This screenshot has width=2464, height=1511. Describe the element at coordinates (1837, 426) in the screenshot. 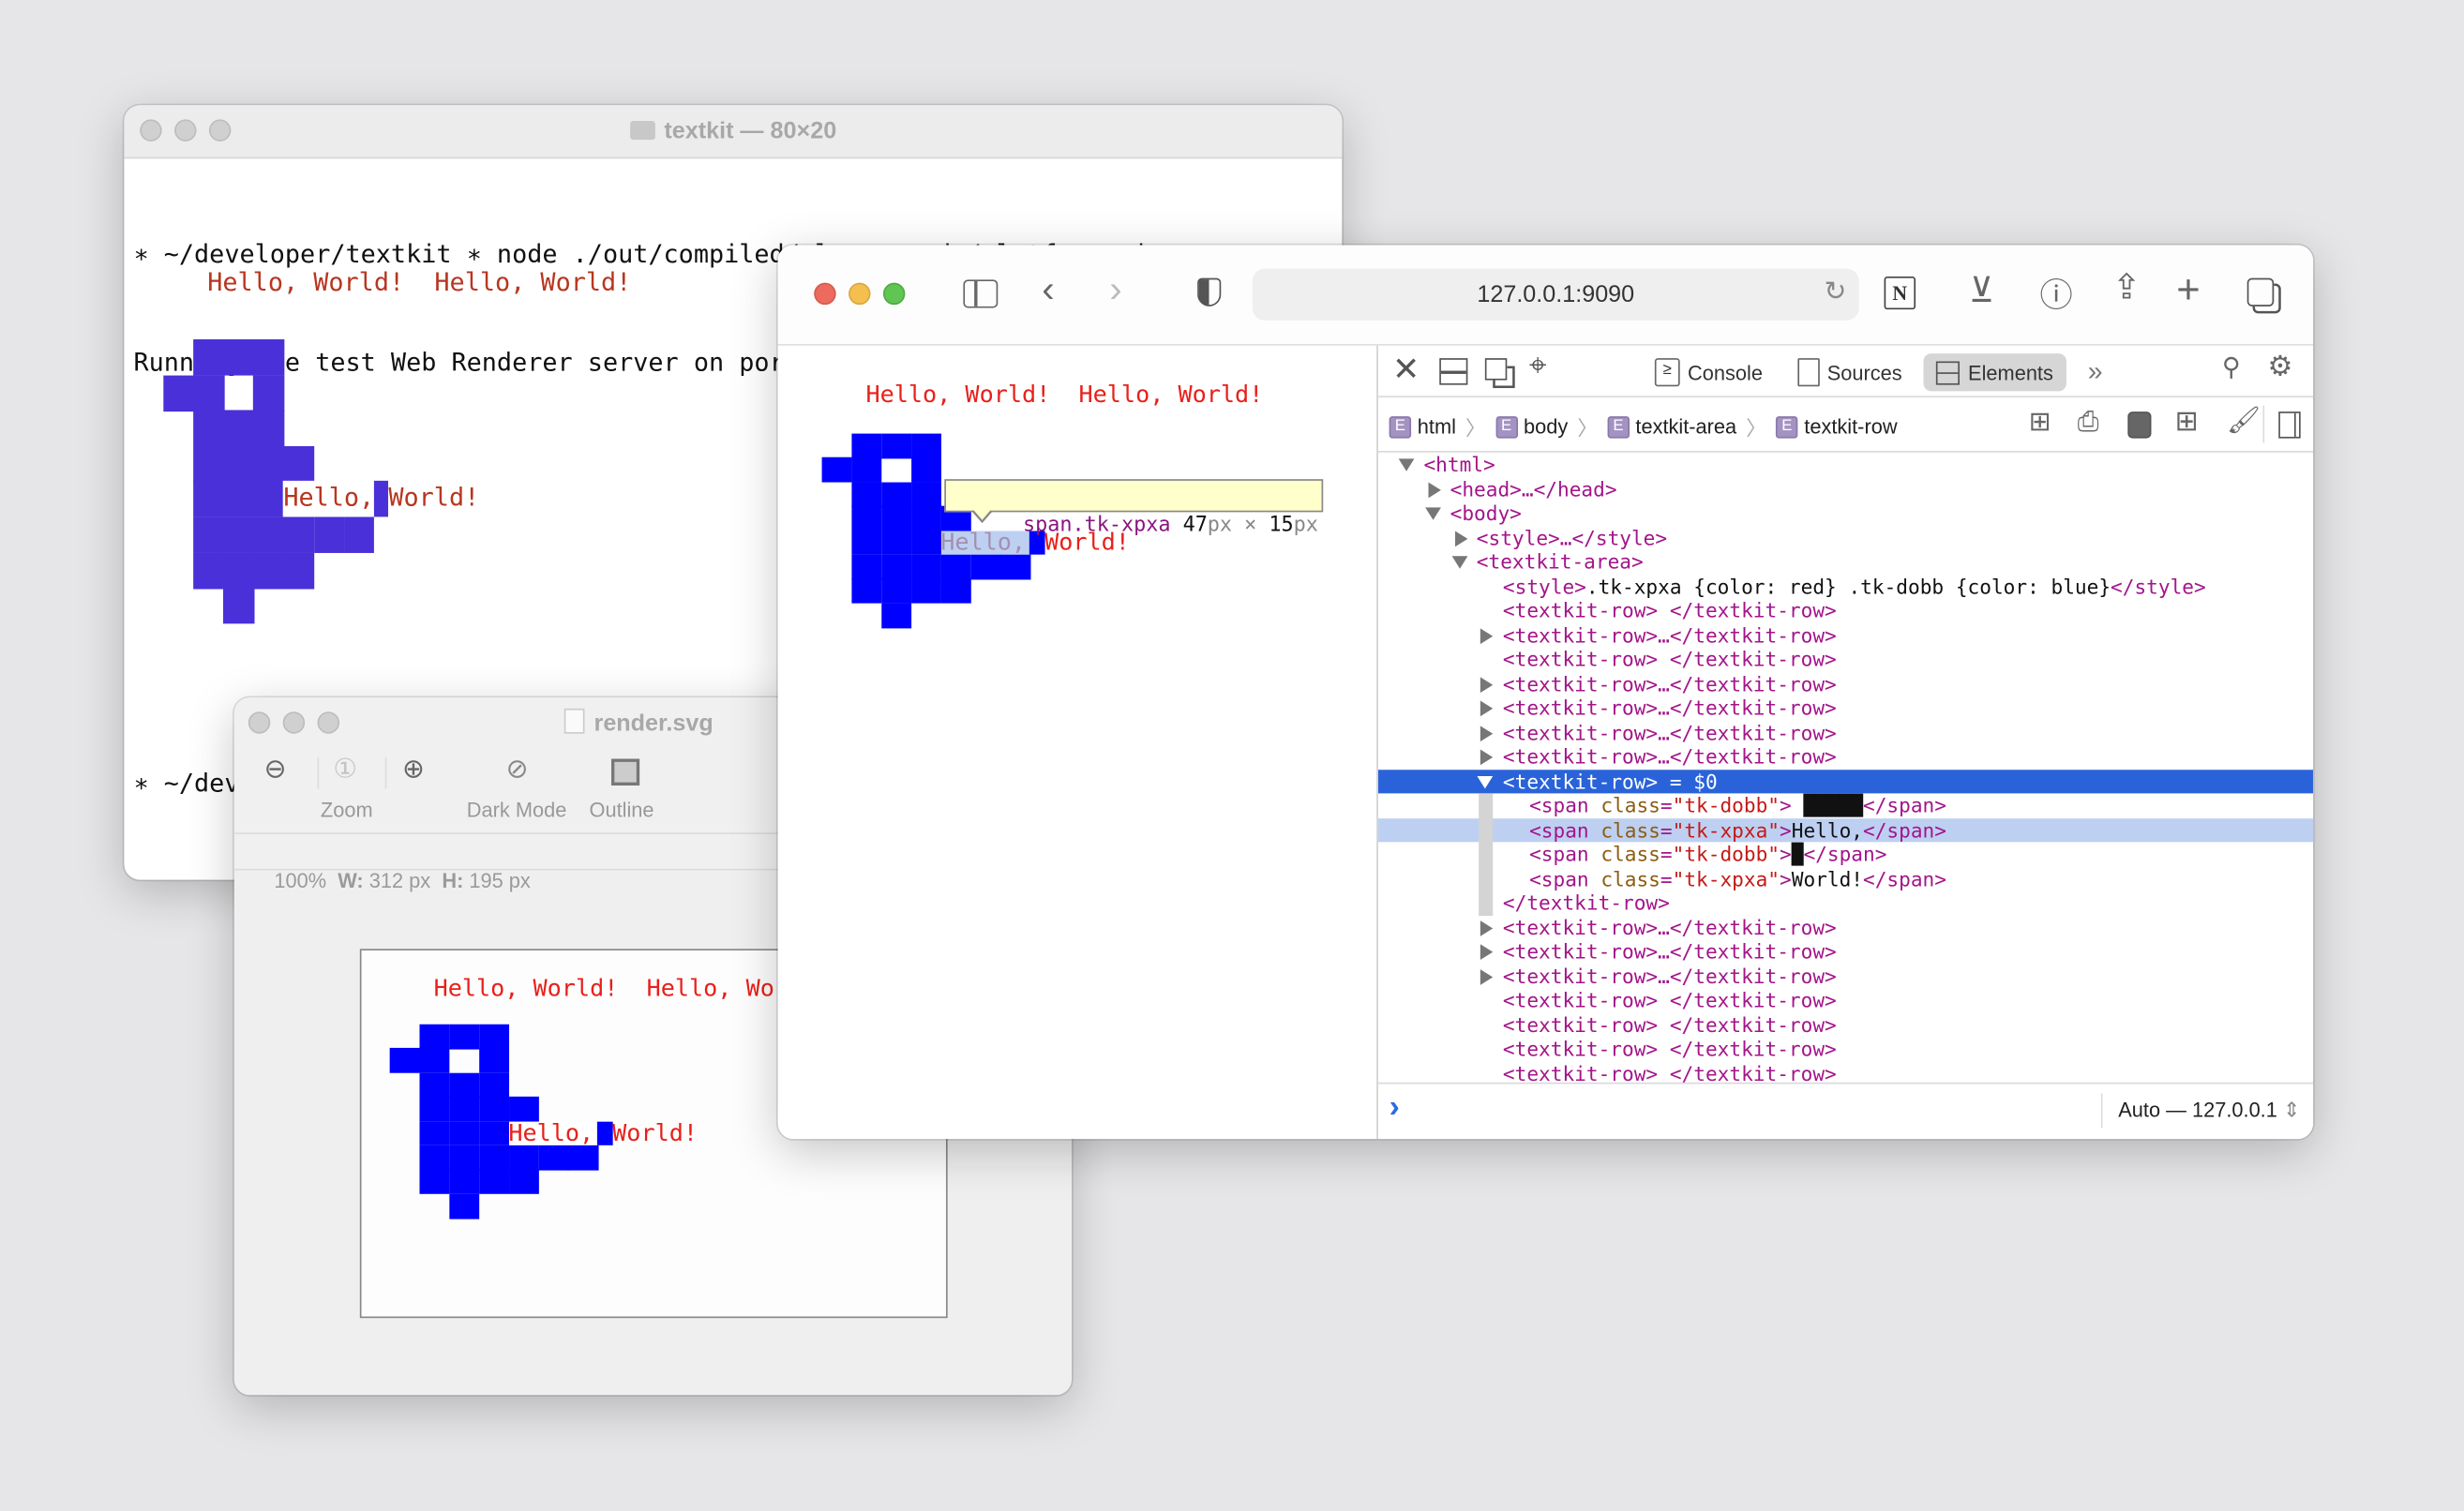

I see `breadcrumb-textkit-row: Etextkit-row` at that location.